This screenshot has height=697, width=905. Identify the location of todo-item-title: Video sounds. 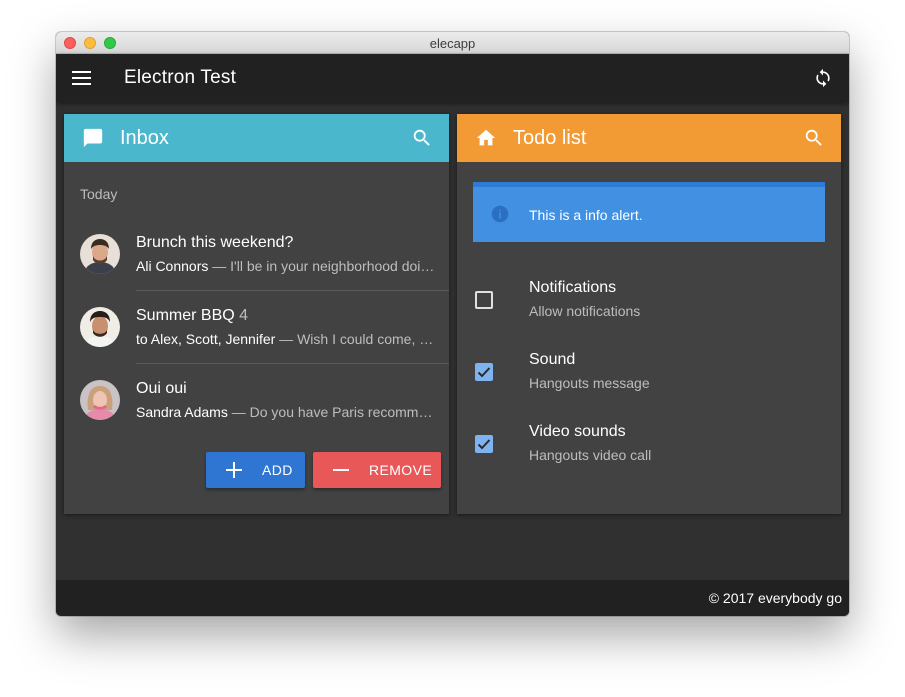
(577, 431).